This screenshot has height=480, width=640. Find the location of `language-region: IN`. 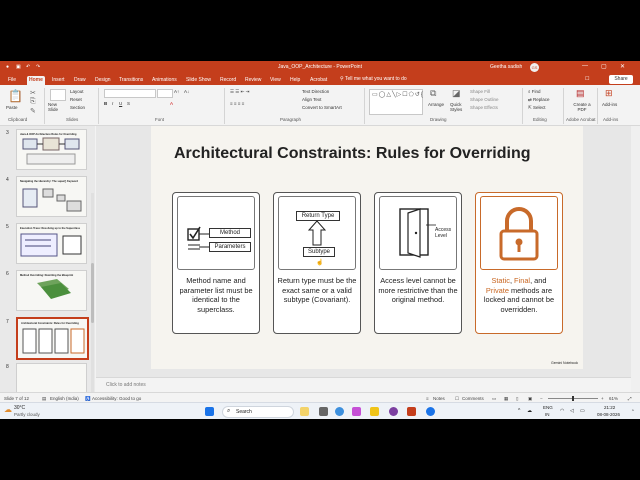

language-region: IN is located at coordinates (547, 414).